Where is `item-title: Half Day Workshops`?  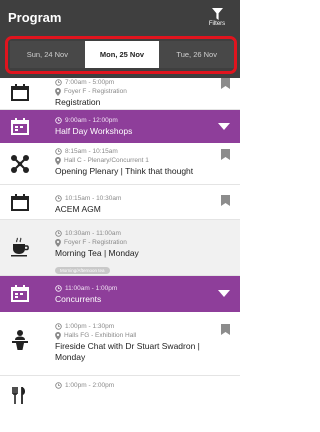 item-title: Half Day Workshops is located at coordinates (94, 131).